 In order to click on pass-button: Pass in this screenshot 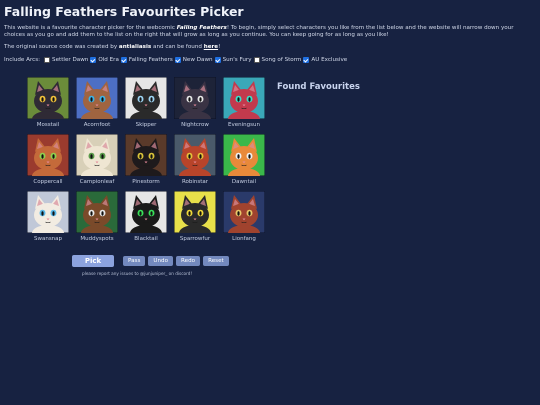, I will do `click(134, 261)`.